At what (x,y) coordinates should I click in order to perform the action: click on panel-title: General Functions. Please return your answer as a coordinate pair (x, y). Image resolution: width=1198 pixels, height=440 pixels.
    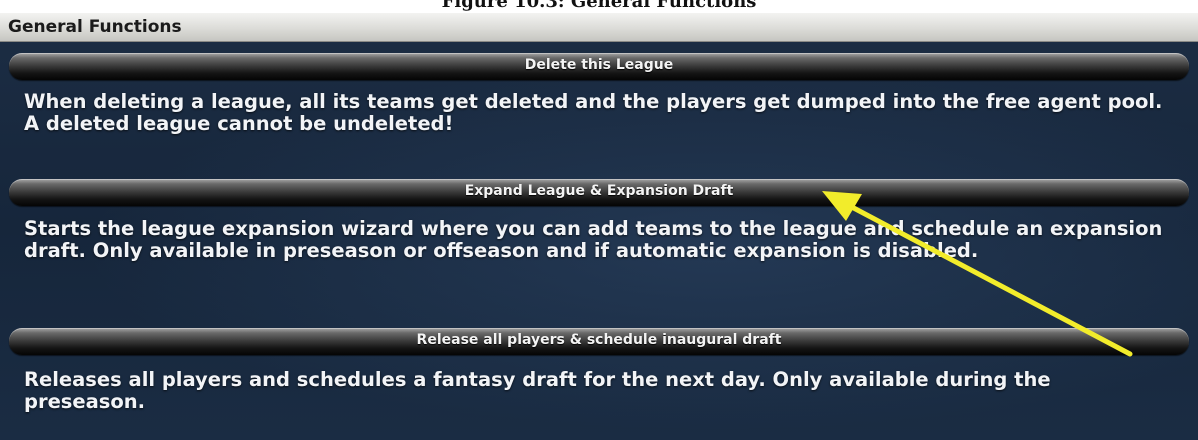
    Looking at the image, I should click on (95, 27).